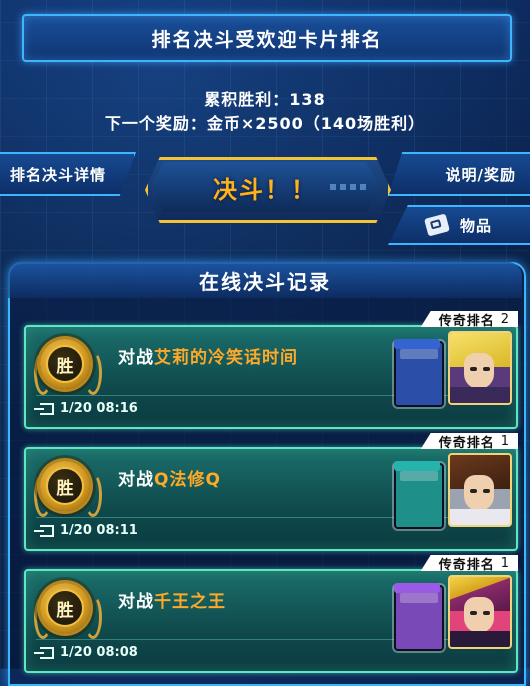  I want to click on info-rewards-label: 说明/奖励, so click(480, 174).